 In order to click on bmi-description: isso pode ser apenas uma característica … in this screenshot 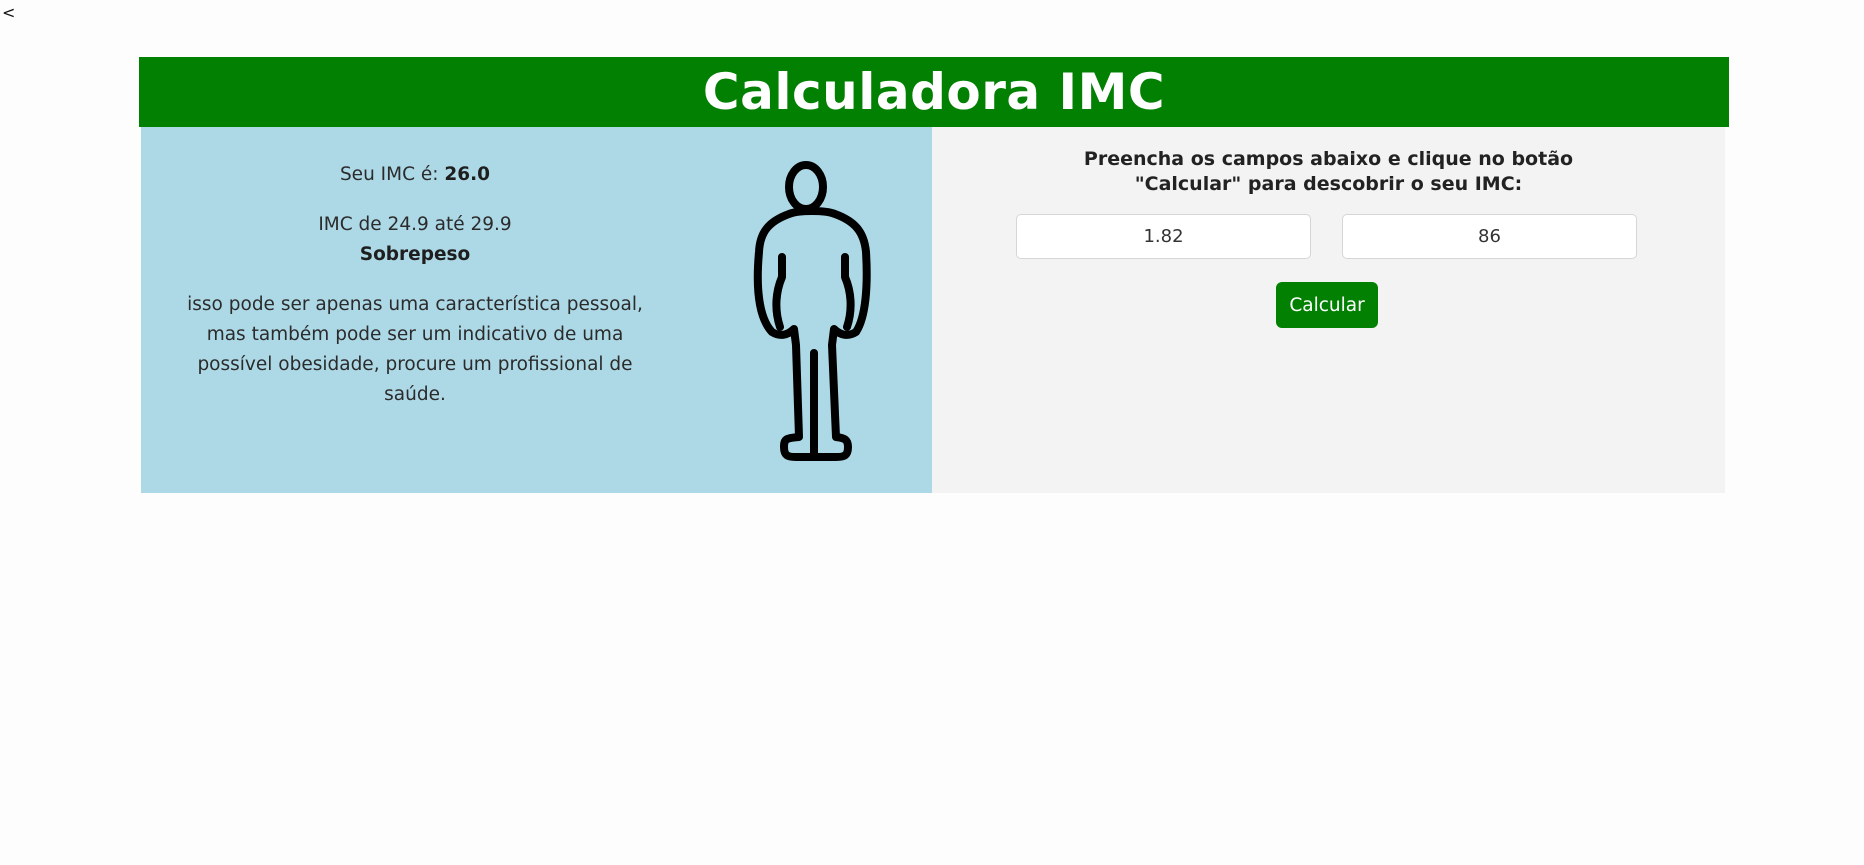, I will do `click(415, 349)`.